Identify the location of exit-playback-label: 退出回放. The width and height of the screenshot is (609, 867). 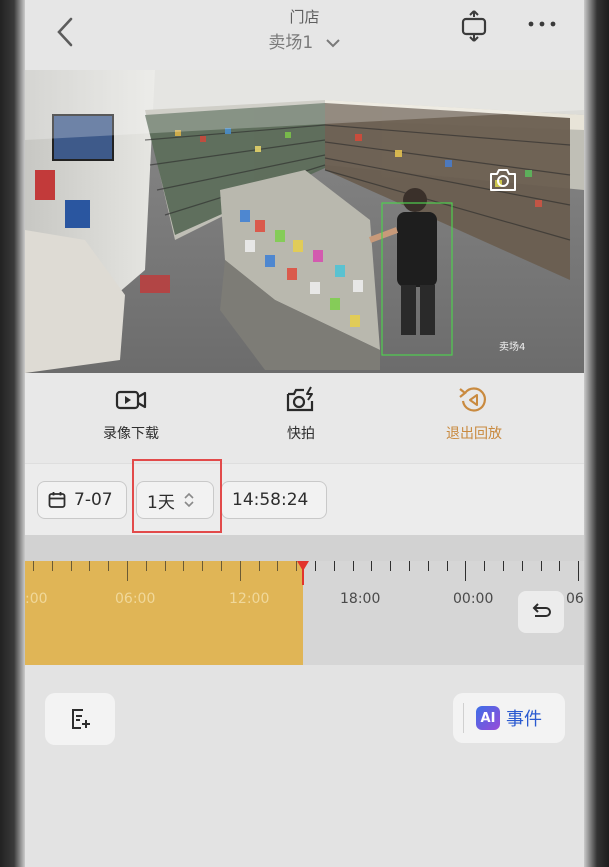
(474, 434).